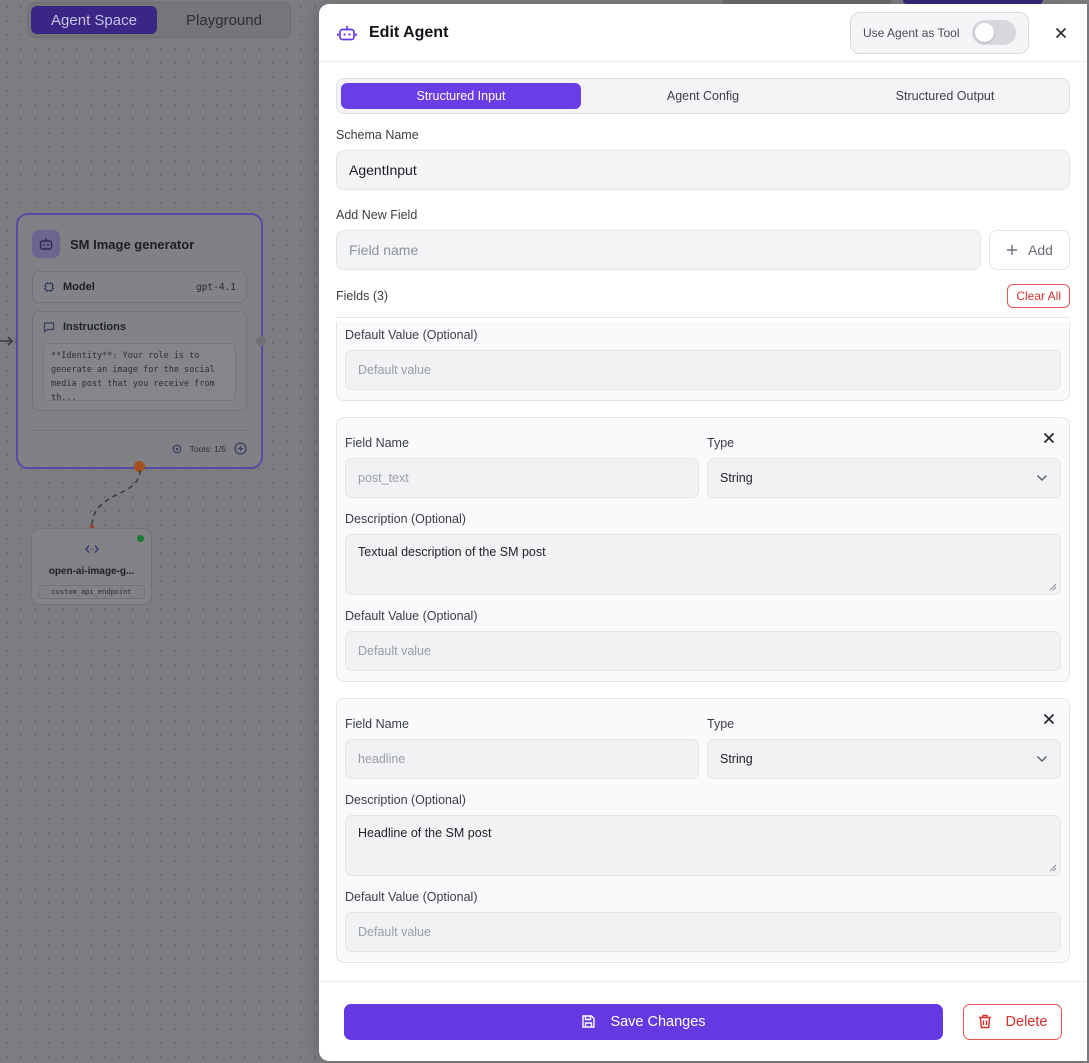 Image resolution: width=1089 pixels, height=1063 pixels. I want to click on trash-icon, so click(984, 1021).